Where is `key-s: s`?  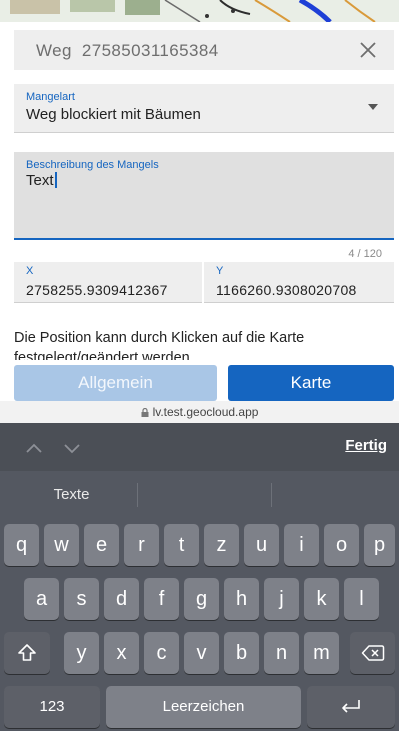 key-s: s is located at coordinates (81, 599).